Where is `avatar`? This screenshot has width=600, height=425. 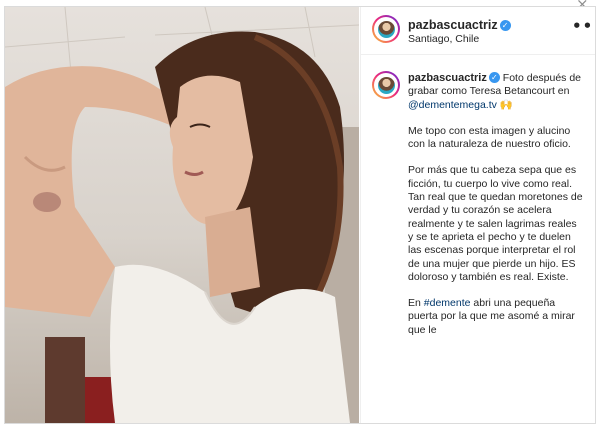 avatar is located at coordinates (386, 29).